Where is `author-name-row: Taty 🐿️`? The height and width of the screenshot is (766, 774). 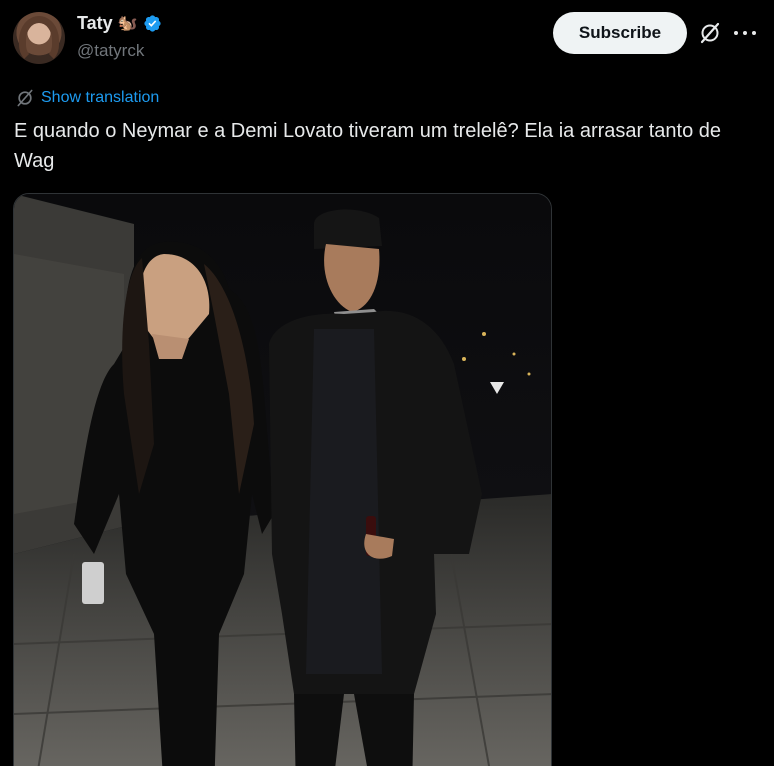 author-name-row: Taty 🐿️ is located at coordinates (119, 23).